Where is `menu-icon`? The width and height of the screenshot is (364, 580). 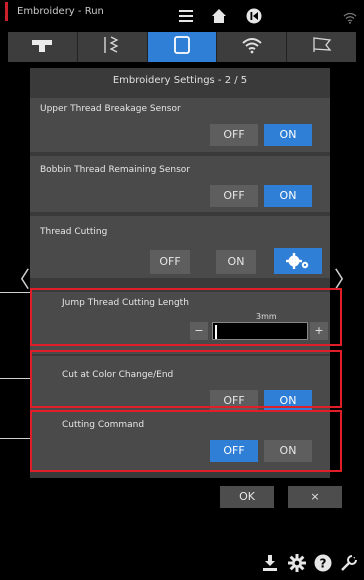 menu-icon is located at coordinates (186, 18).